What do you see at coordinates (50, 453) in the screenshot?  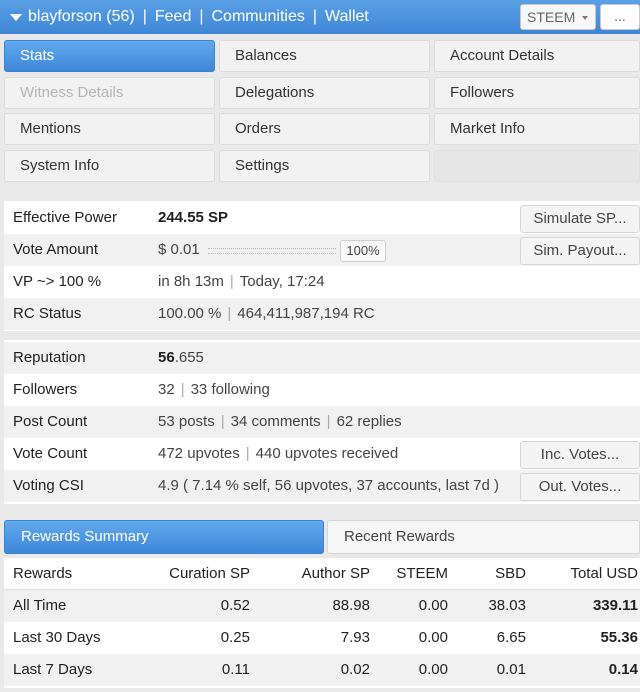 I see `vote-count-label: Vote Count` at bounding box center [50, 453].